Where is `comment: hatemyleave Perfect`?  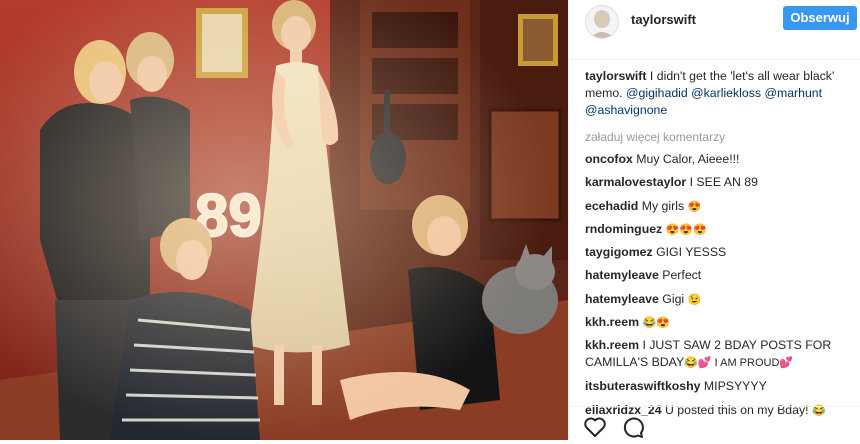
comment: hatemyleave Perfect is located at coordinates (720, 278).